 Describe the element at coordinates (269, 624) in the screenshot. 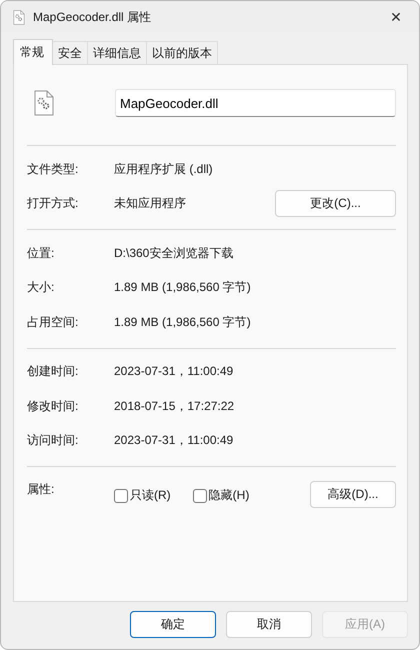

I see `dialog-button: 取消` at that location.